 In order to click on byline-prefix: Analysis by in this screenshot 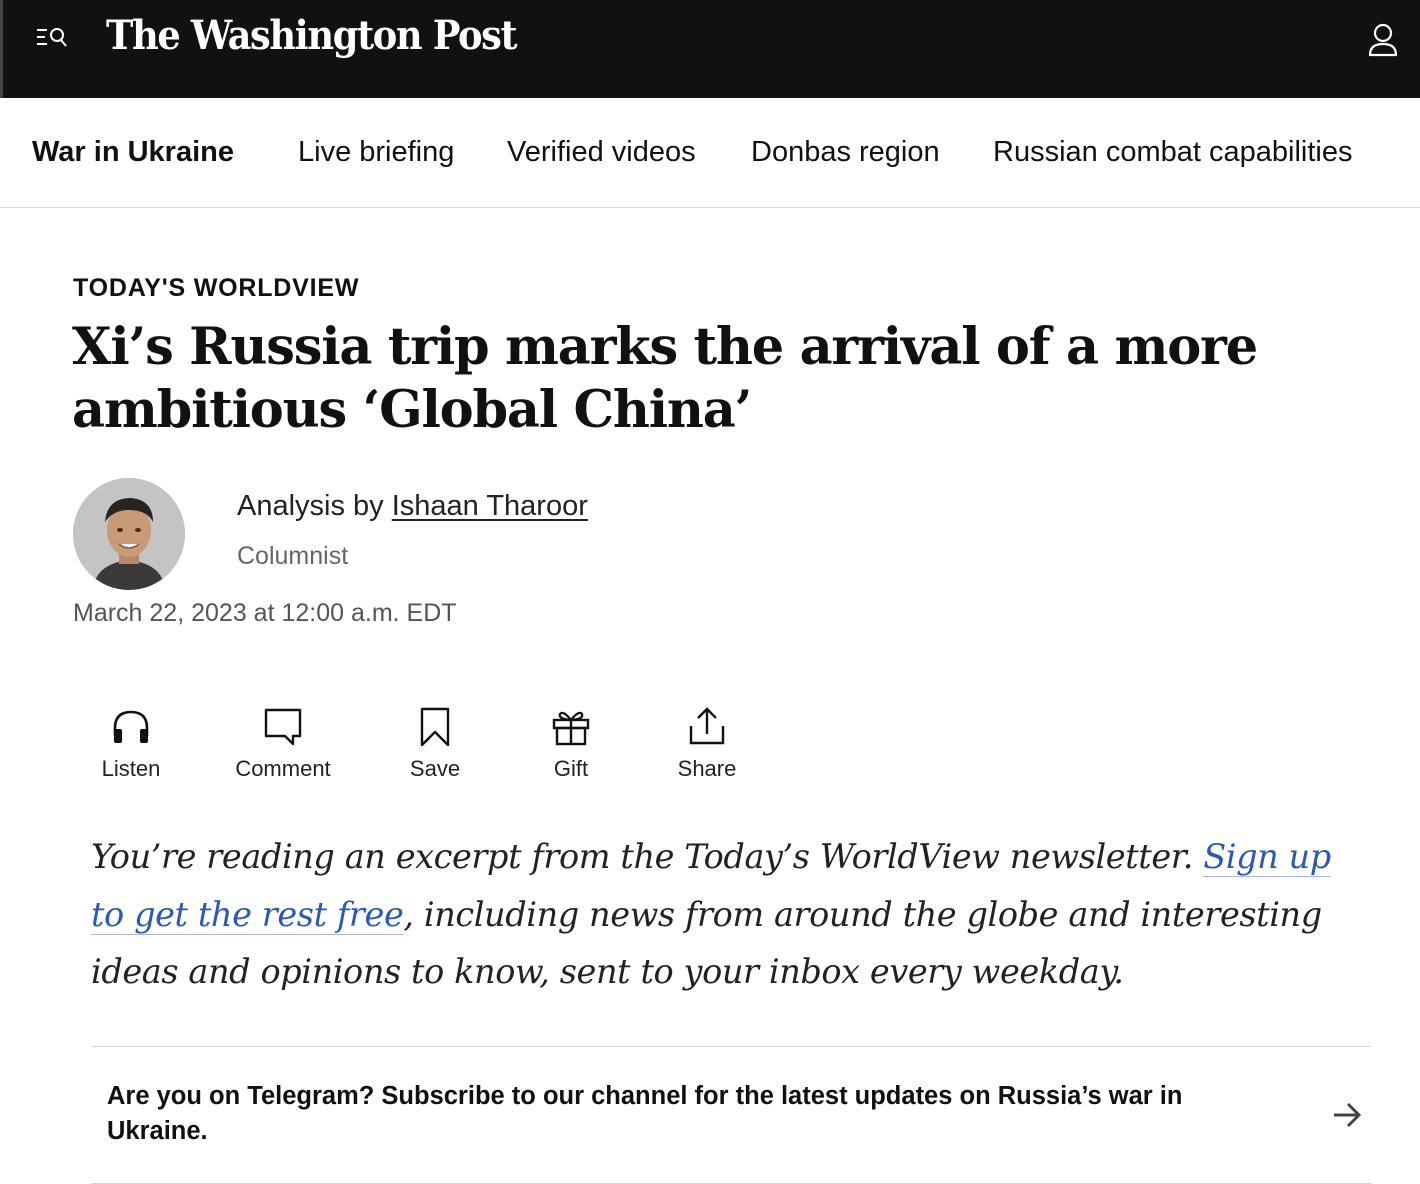, I will do `click(314, 506)`.